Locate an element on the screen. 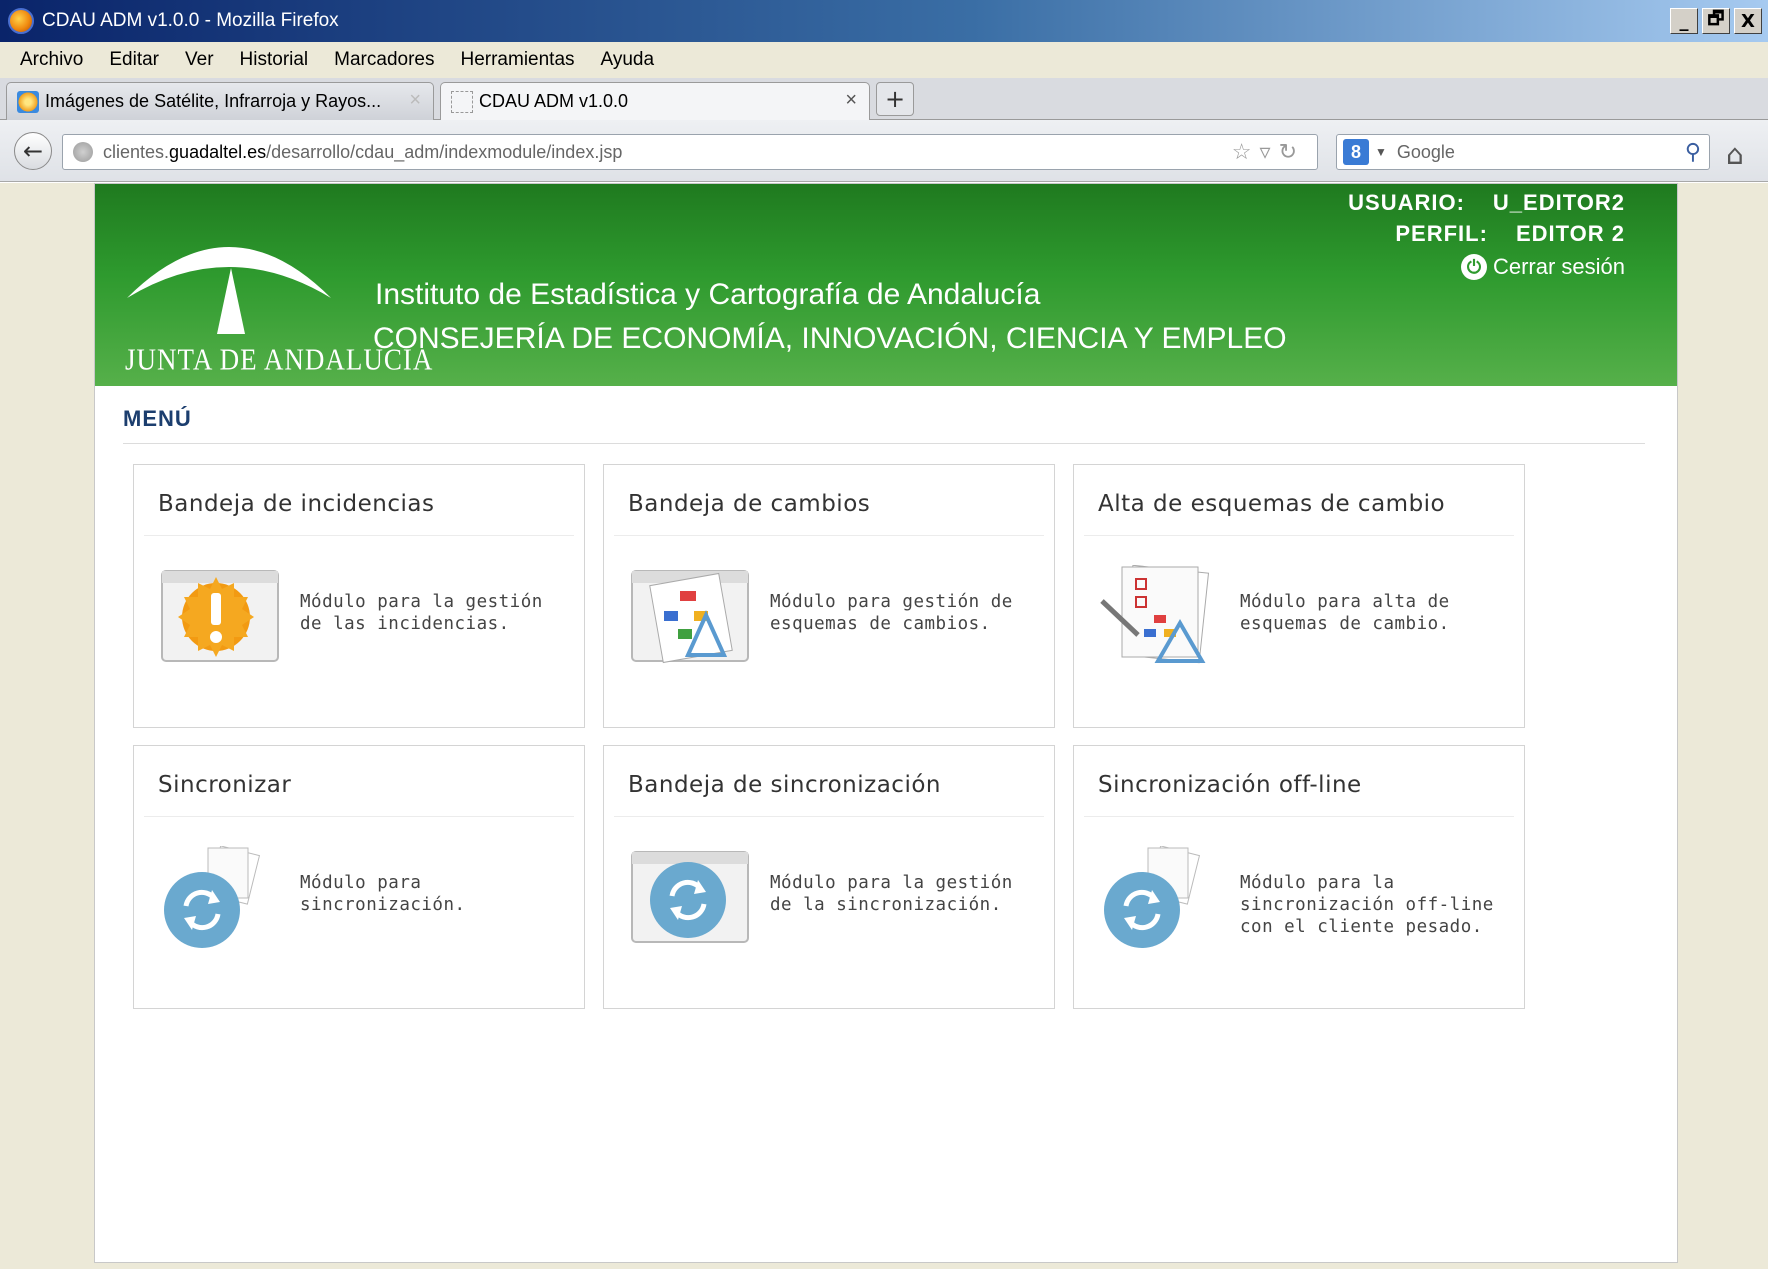 This screenshot has width=1768, height=1269. search-bar: 8 ▼ Google ⚲ is located at coordinates (1523, 152).